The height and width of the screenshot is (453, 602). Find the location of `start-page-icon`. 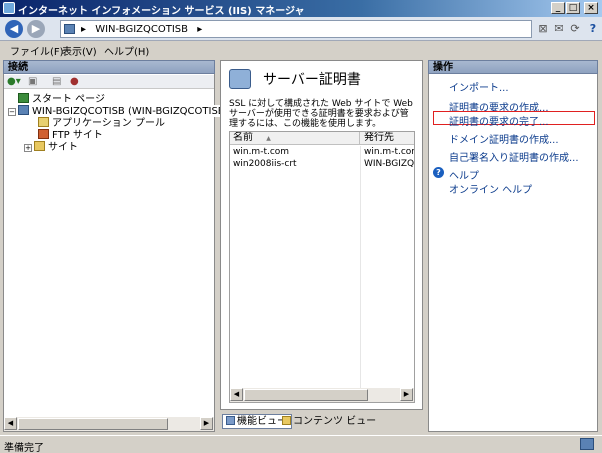

start-page-icon is located at coordinates (23, 98).